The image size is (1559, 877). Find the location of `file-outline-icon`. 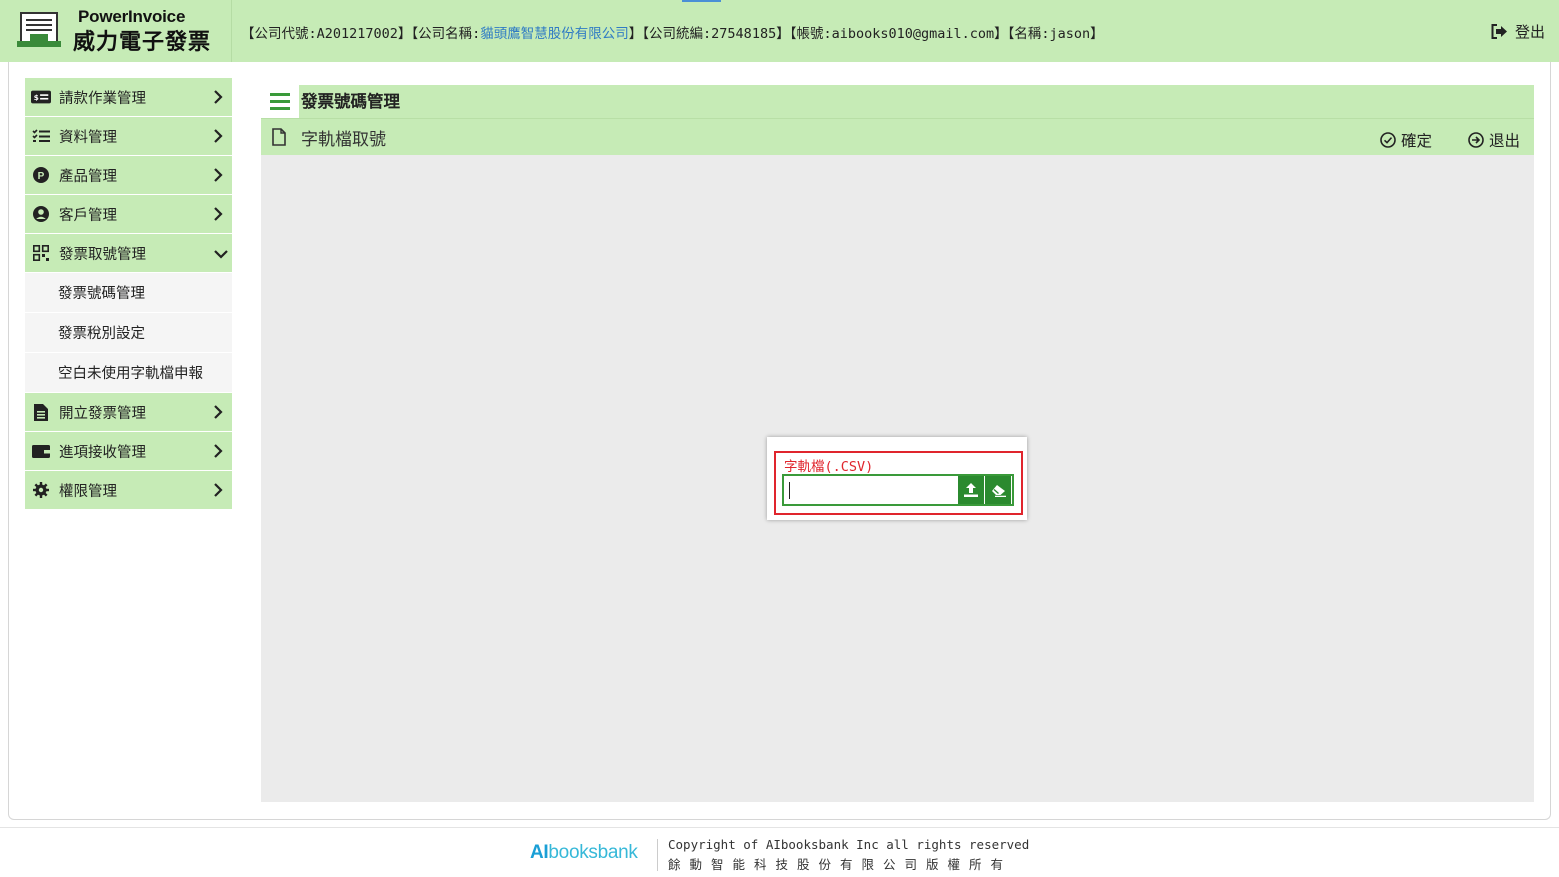

file-outline-icon is located at coordinates (279, 137).